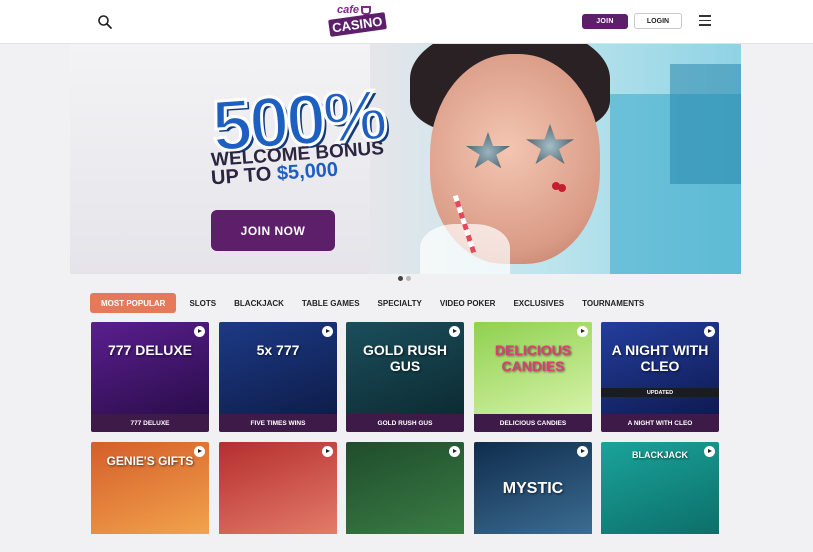  I want to click on cherry-earring, so click(556, 186).